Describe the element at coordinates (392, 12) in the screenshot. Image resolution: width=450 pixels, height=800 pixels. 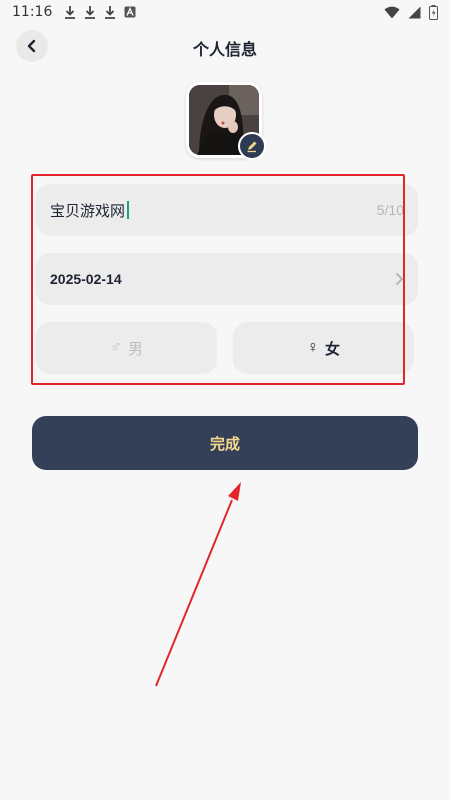
I see `wifi-icon` at that location.